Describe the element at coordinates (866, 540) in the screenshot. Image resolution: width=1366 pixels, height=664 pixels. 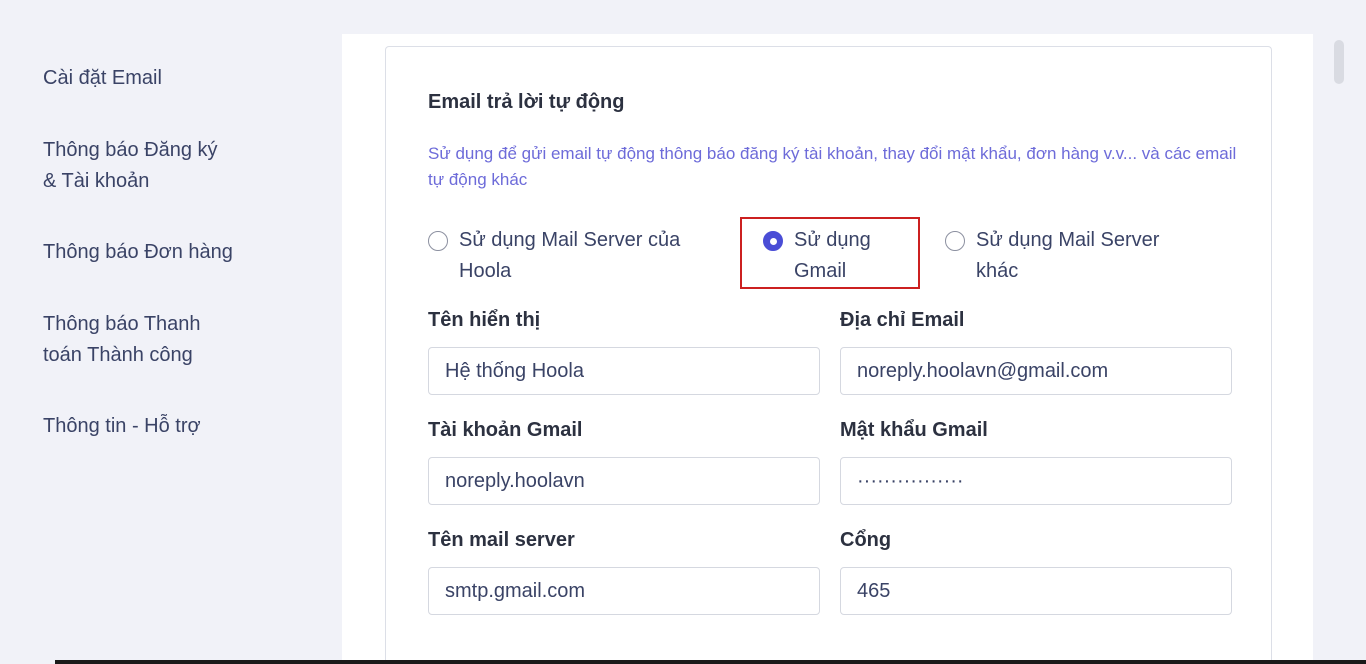
I see `port-label: Cổng` at that location.